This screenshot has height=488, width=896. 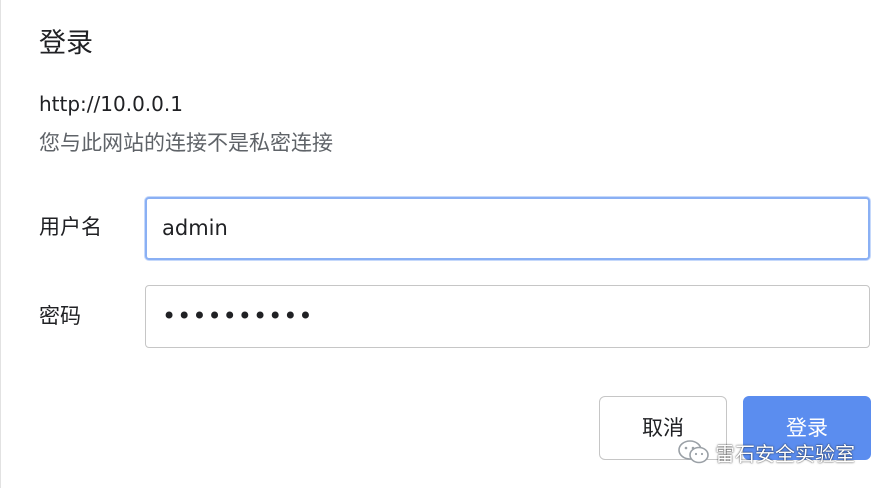 I want to click on watermark-text: 雷石安全实验室, so click(x=785, y=453).